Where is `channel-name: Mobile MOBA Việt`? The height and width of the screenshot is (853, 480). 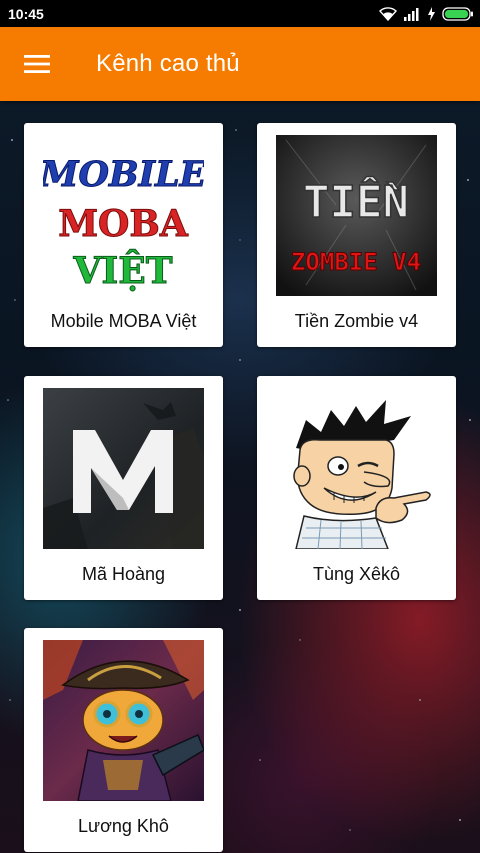
channel-name: Mobile MOBA Việt is located at coordinates (123, 321).